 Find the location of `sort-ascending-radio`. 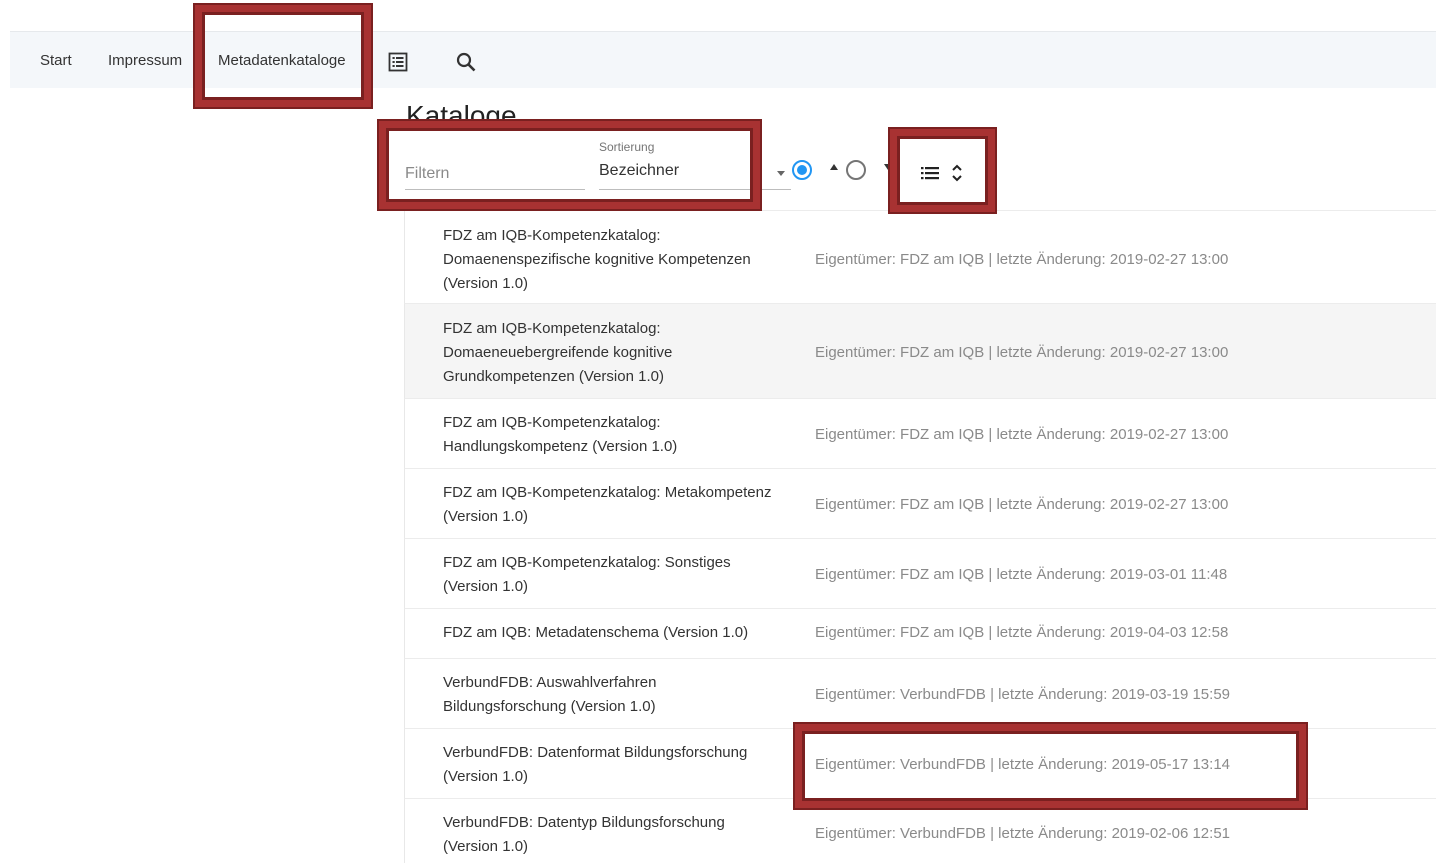

sort-ascending-radio is located at coordinates (802, 170).